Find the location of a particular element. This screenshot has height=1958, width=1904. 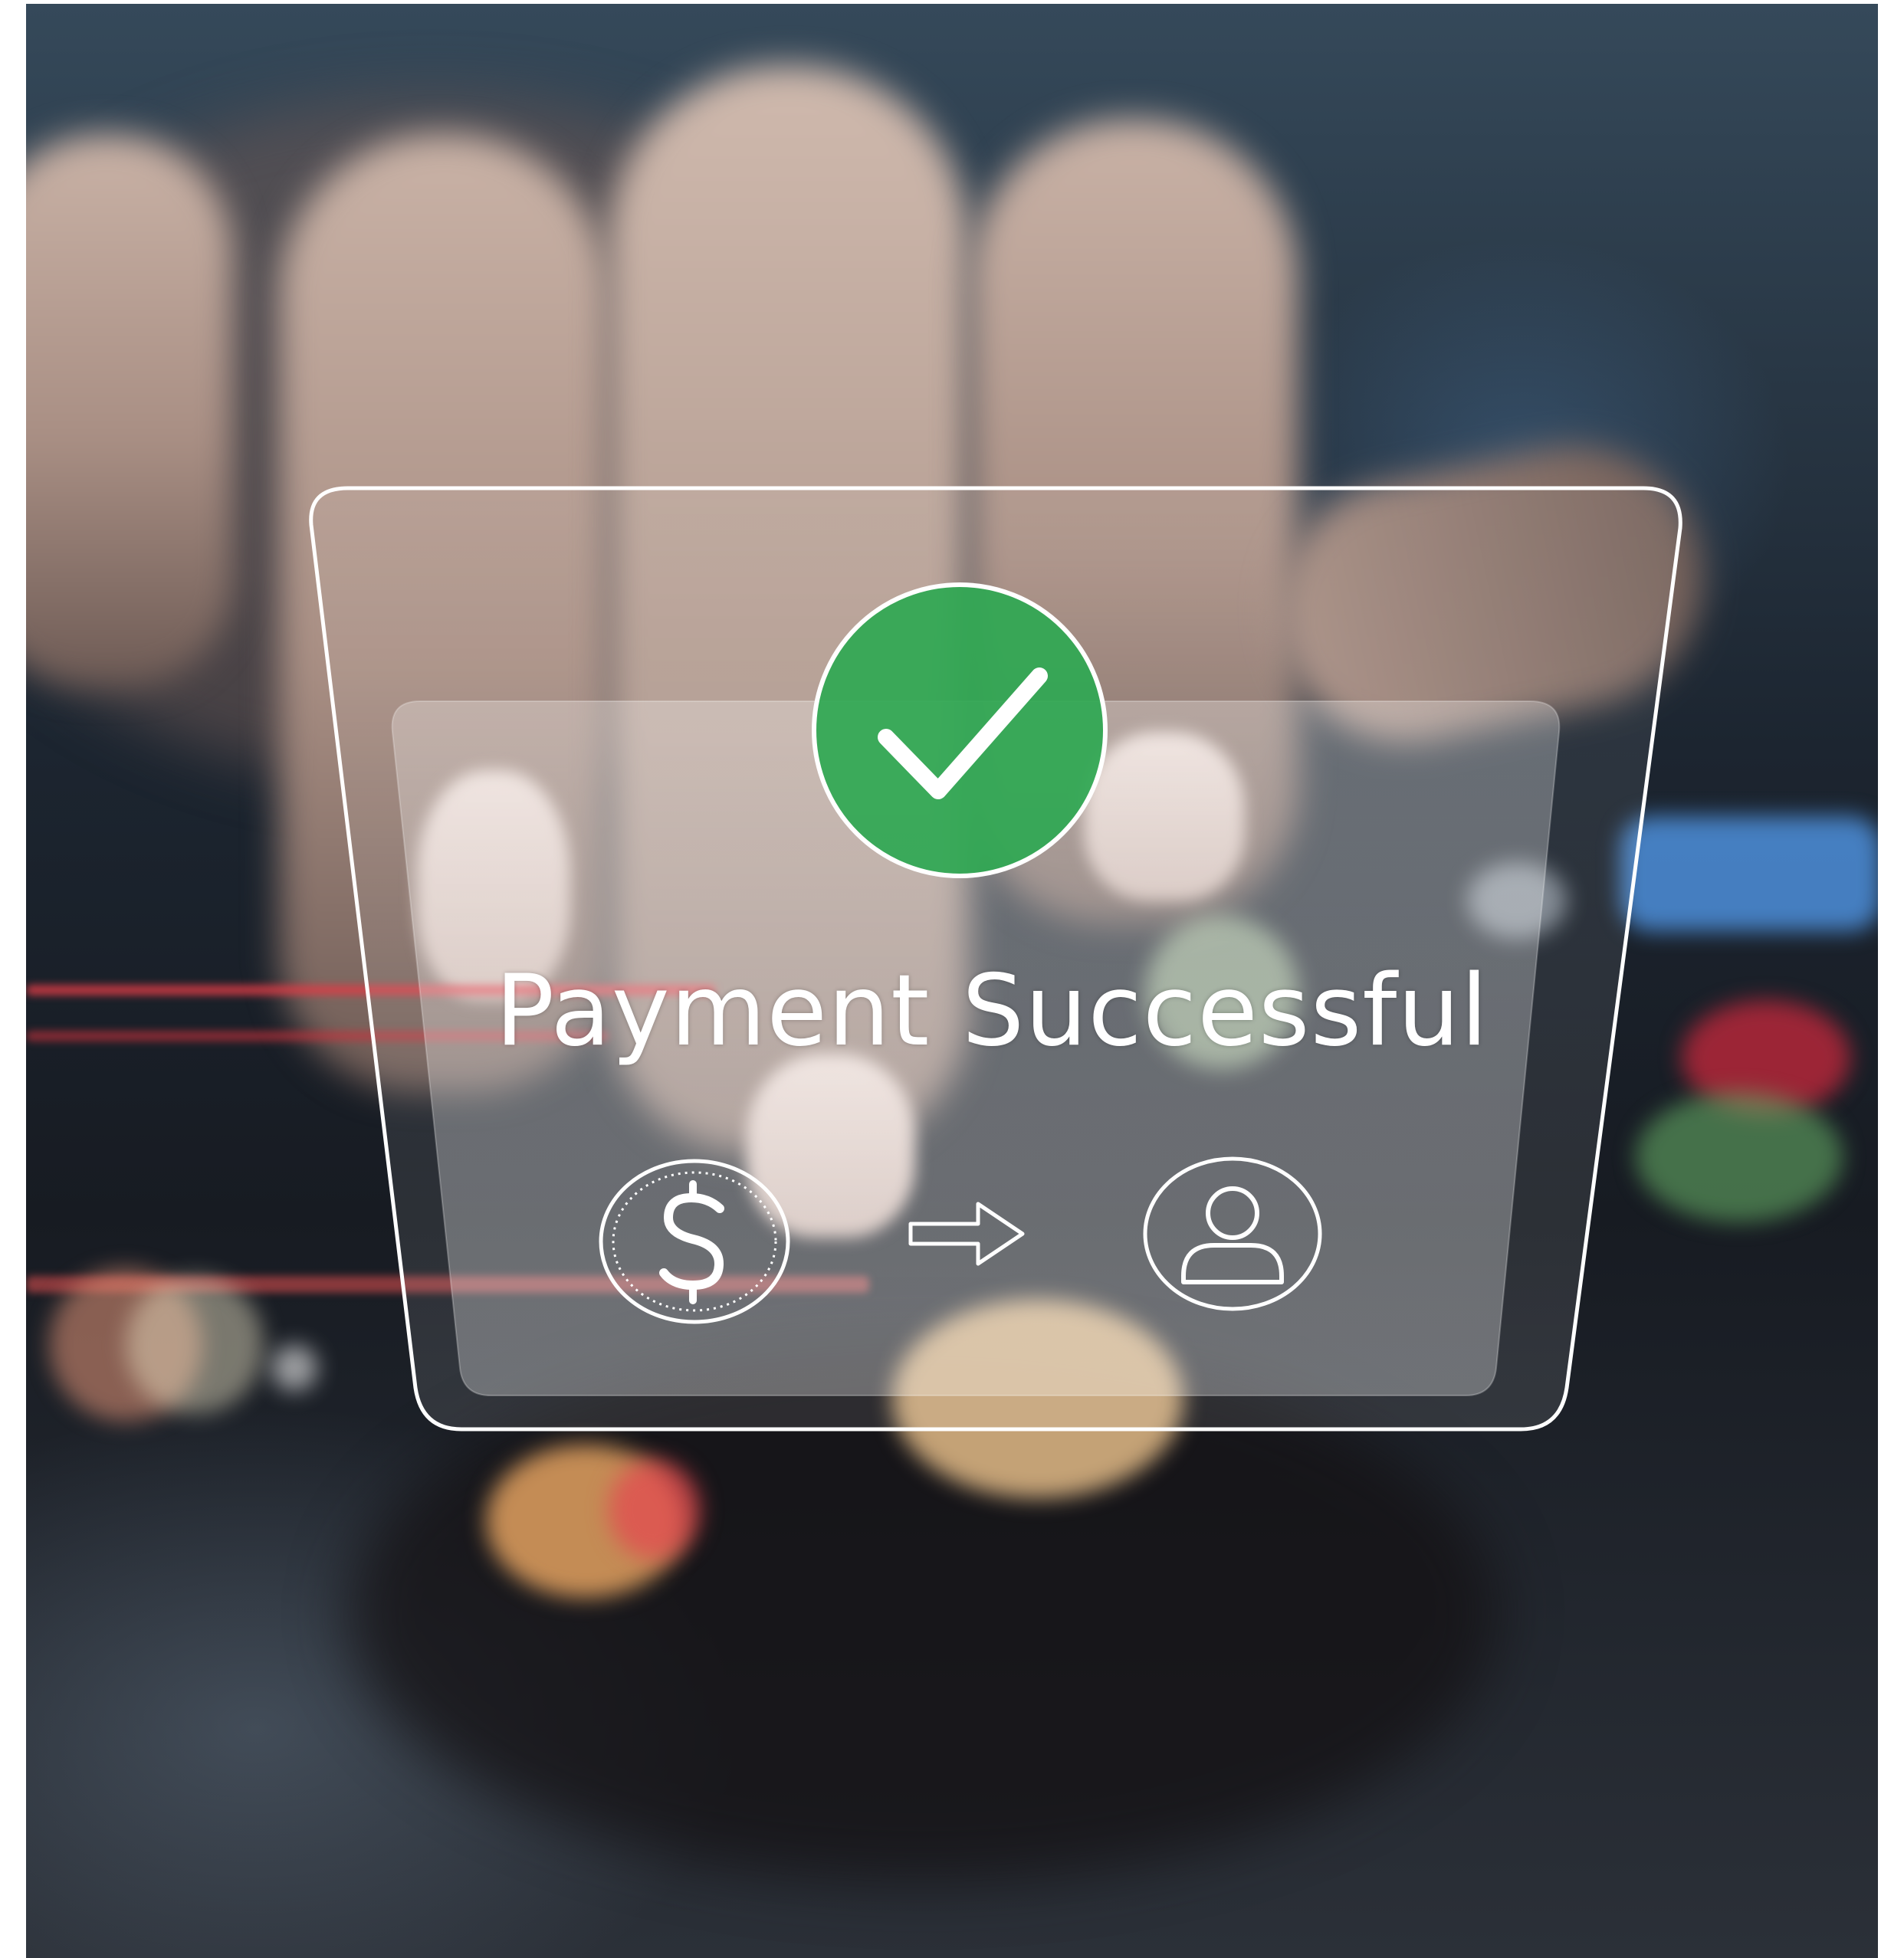

payment-status-title: Payment Successful is located at coordinates (991, 1011).